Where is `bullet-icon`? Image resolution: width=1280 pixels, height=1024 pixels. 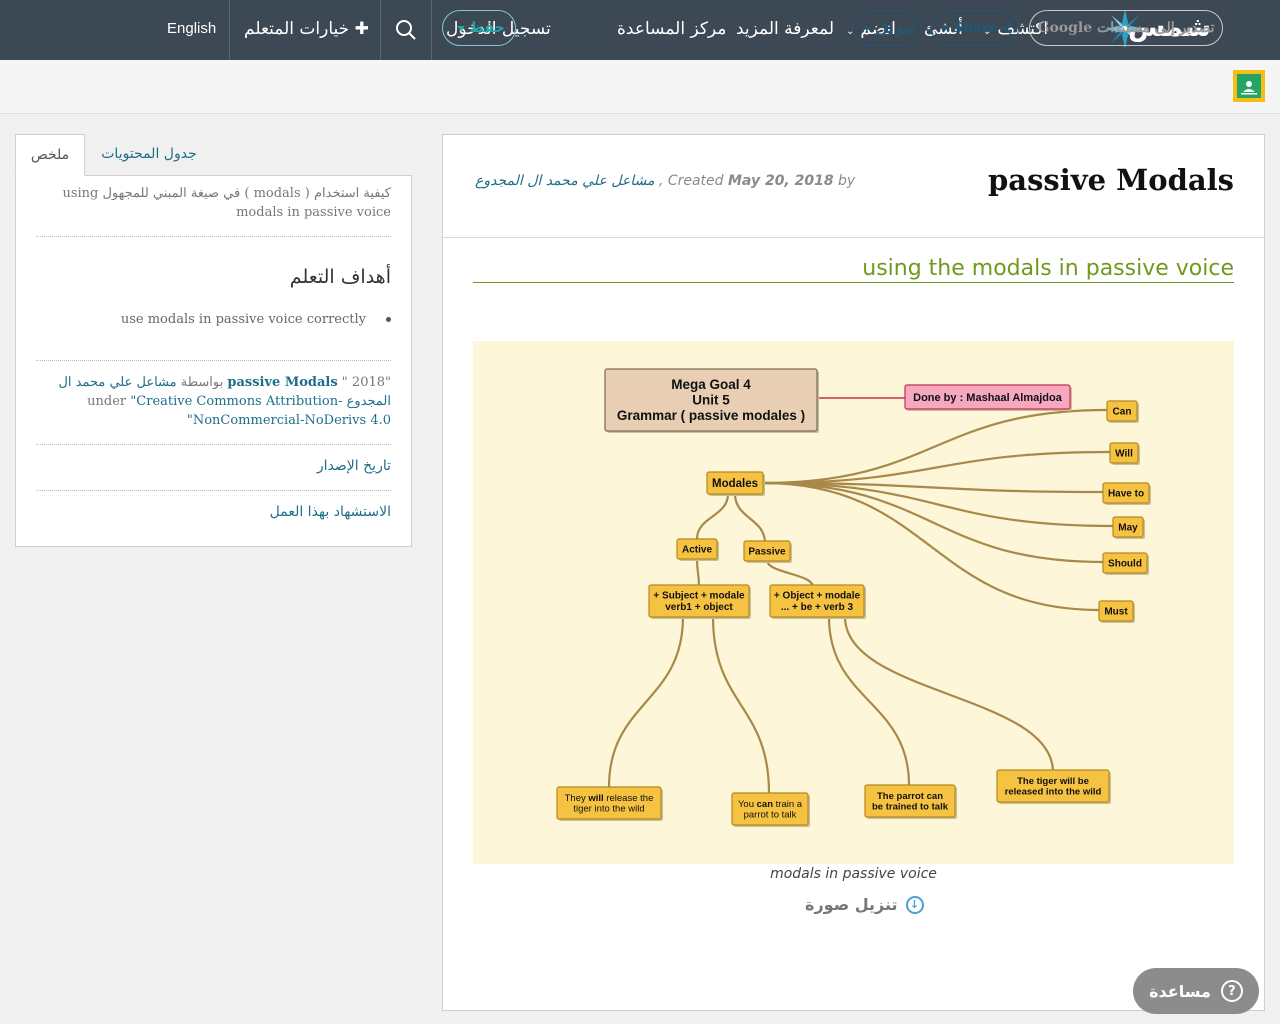
bullet-icon is located at coordinates (388, 319).